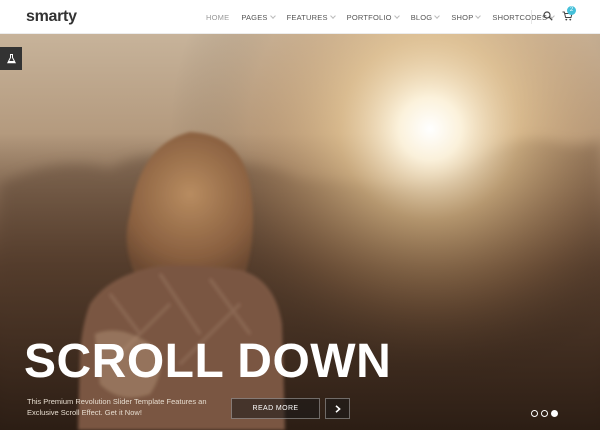 This screenshot has height=430, width=600. I want to click on hero-headline: SCROLL DOWN, so click(208, 361).